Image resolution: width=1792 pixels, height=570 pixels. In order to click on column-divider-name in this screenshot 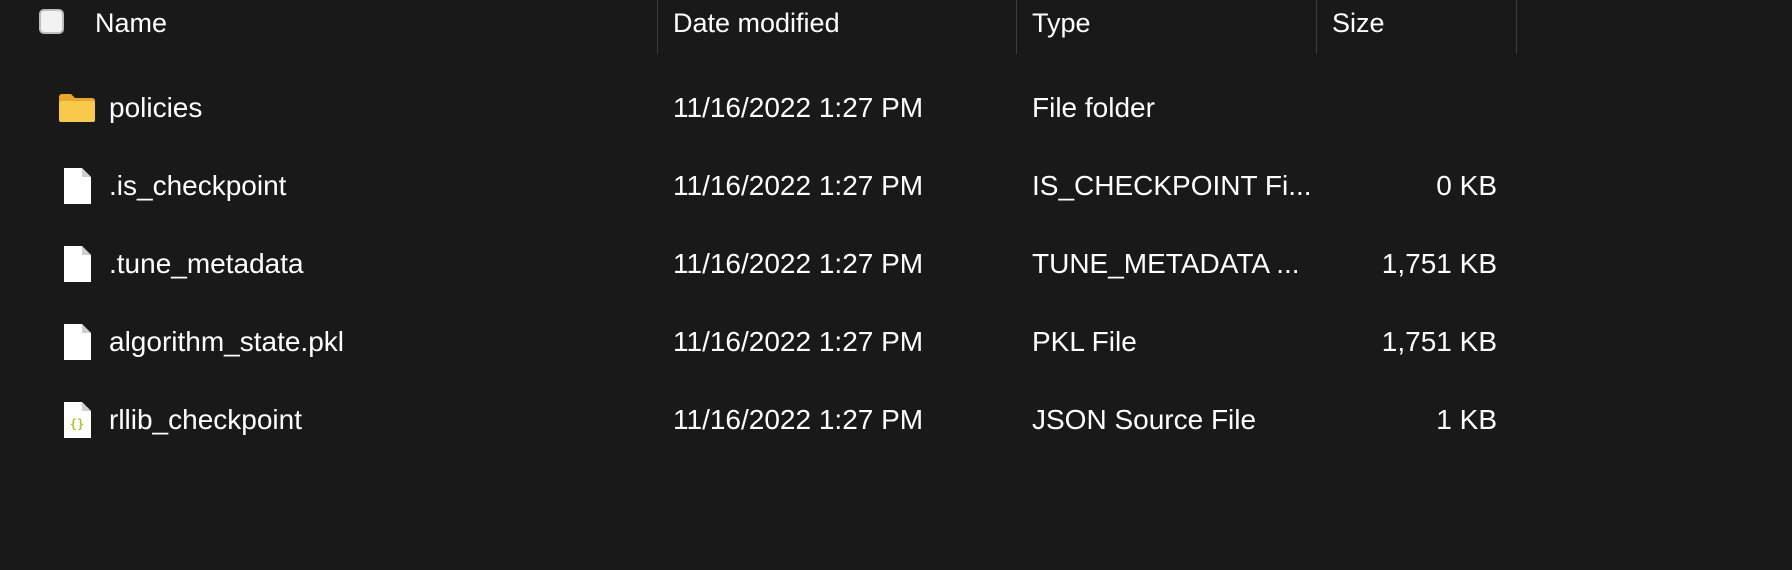, I will do `click(657, 27)`.